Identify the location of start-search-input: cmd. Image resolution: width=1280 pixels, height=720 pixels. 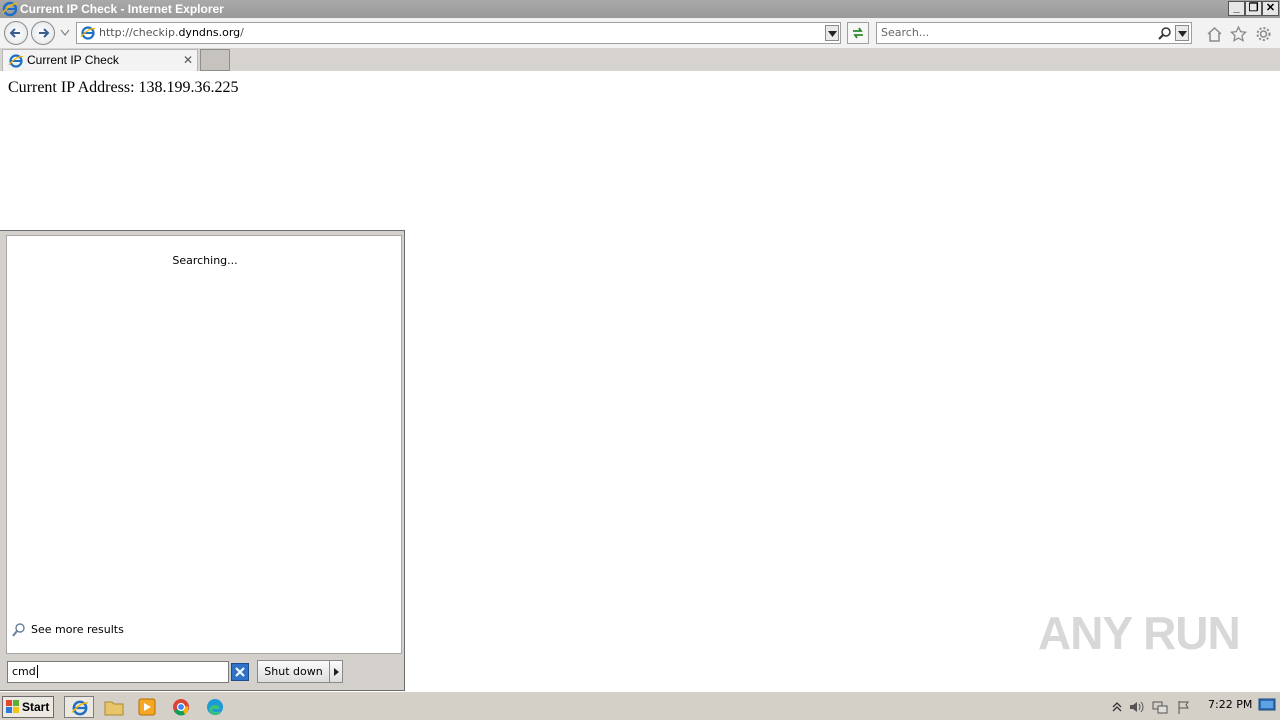
(118, 672).